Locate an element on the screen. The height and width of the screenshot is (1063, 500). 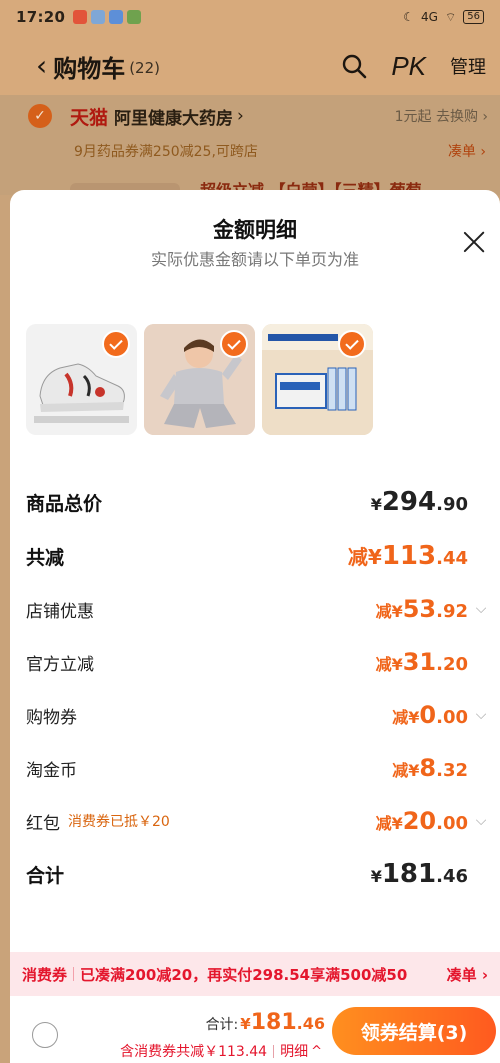
coupon-promo-action: 凑单 › is located at coordinates (467, 974).